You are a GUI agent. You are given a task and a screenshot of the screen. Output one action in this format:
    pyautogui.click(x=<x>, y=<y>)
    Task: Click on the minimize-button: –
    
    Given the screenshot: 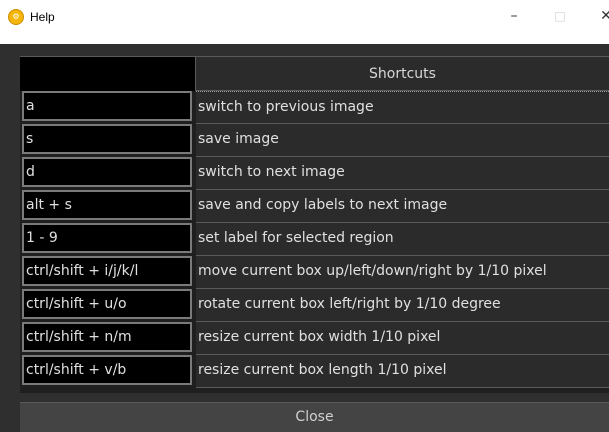 What is the action you would take?
    pyautogui.click(x=514, y=16)
    